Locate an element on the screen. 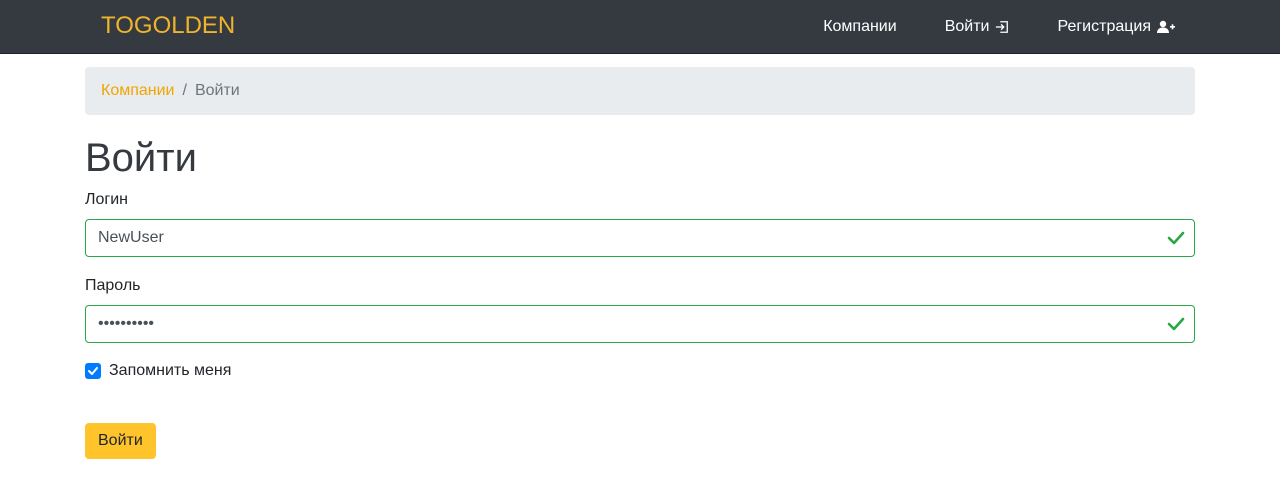  user-plus-icon is located at coordinates (1166, 27).